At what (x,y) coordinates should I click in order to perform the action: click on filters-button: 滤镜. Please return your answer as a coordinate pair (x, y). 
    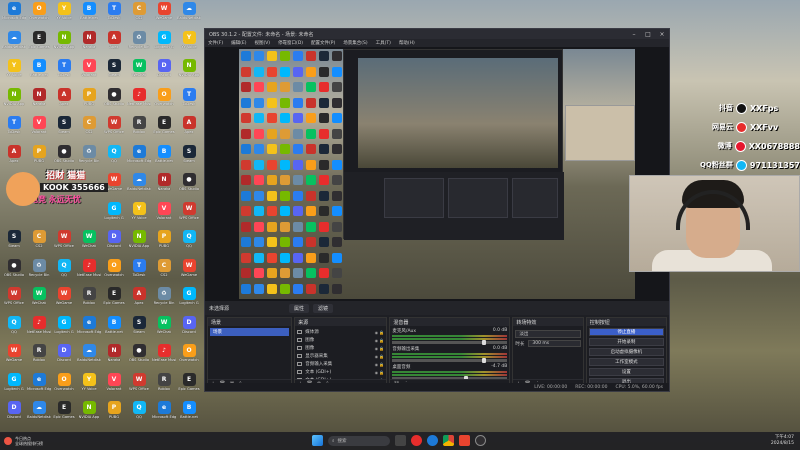
    Looking at the image, I should click on (323, 308).